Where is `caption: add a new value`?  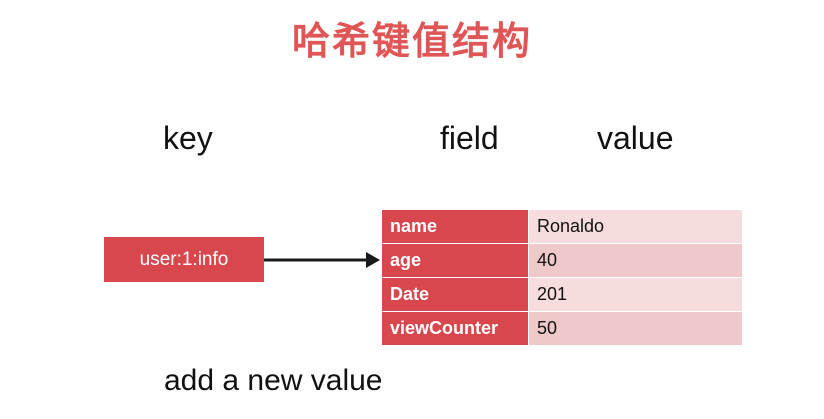 caption: add a new value is located at coordinates (273, 380).